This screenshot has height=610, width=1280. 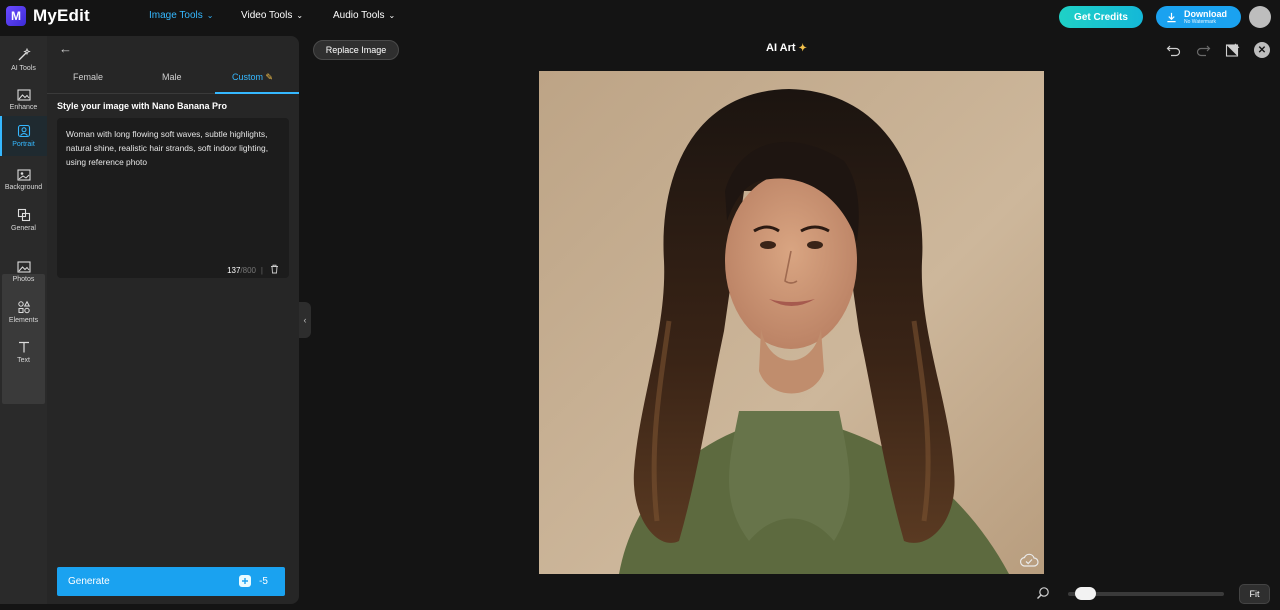 I want to click on replace-image-button: Replace Image, so click(x=356, y=50).